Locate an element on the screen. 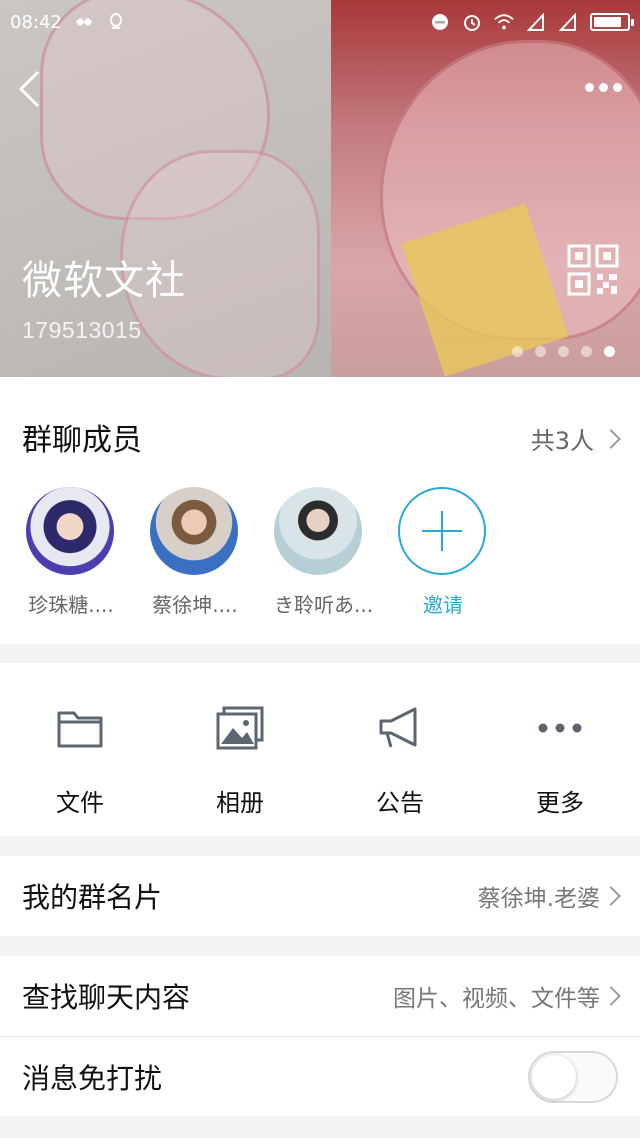 The height and width of the screenshot is (1138, 640). battery-level is located at coordinates (608, 22).